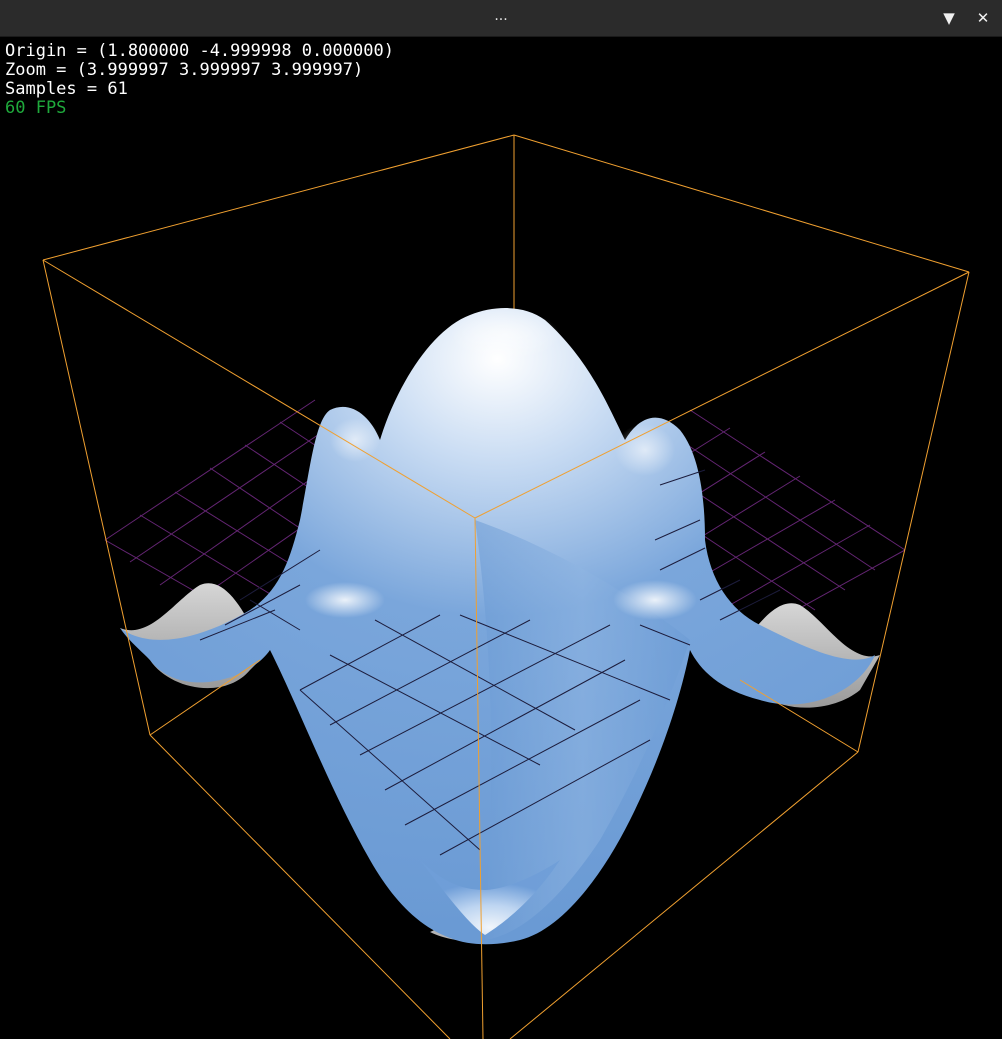 The image size is (1002, 1039). What do you see at coordinates (199, 51) in the screenshot?
I see `origin-readout: Origin = (1.800000 -4.999998 0.000000)` at bounding box center [199, 51].